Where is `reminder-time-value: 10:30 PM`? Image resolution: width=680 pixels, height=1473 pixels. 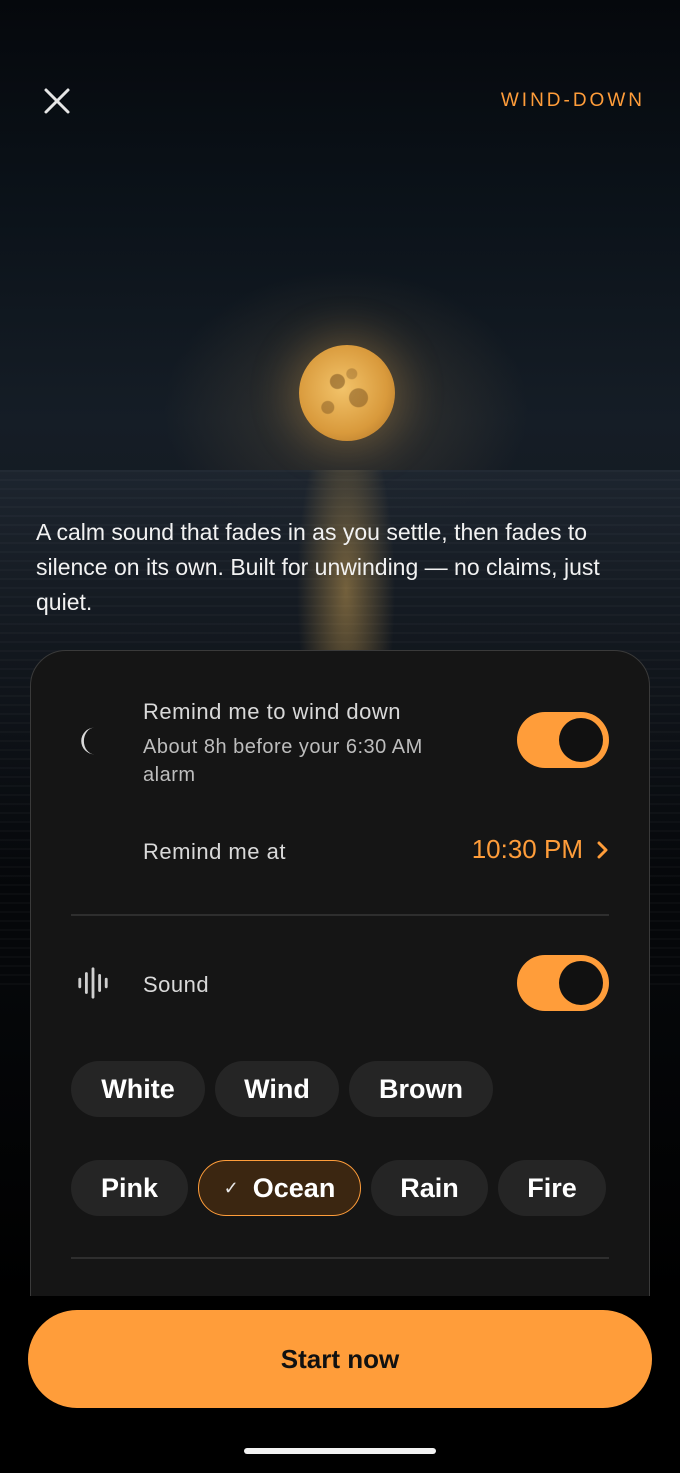 reminder-time-value: 10:30 PM is located at coordinates (527, 849).